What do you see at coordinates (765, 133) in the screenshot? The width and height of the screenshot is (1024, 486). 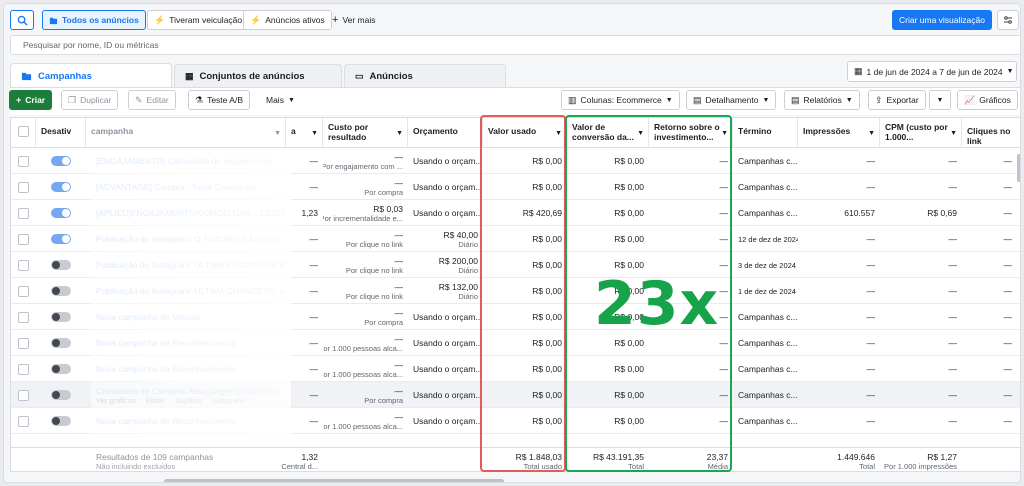 I see `header-end: Término` at bounding box center [765, 133].